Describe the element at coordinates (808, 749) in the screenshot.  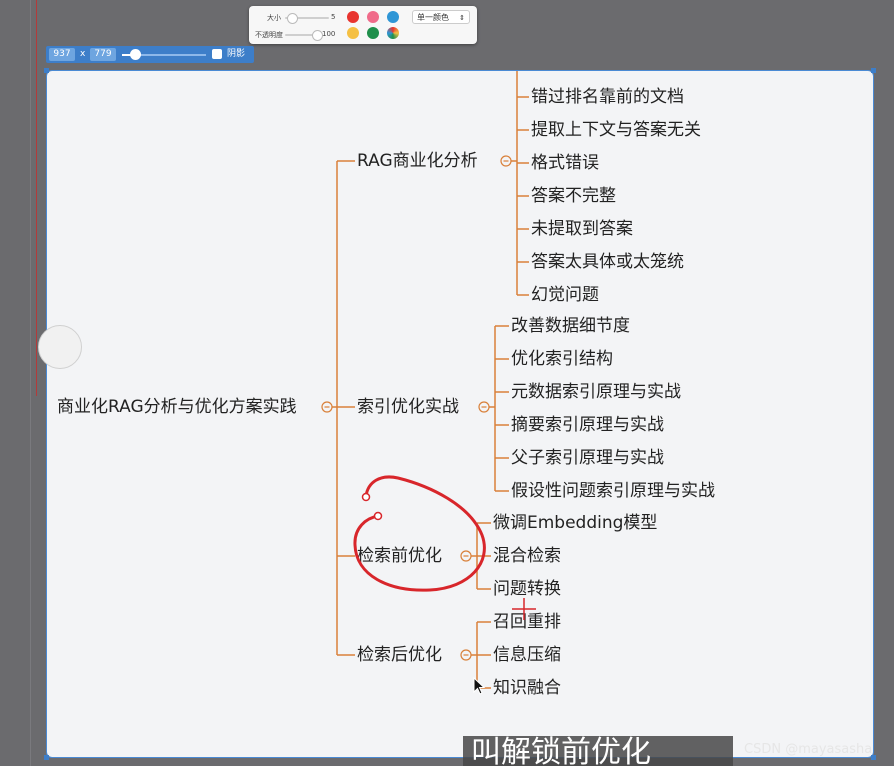
I see `watermark: CSDN @mayasasha` at that location.